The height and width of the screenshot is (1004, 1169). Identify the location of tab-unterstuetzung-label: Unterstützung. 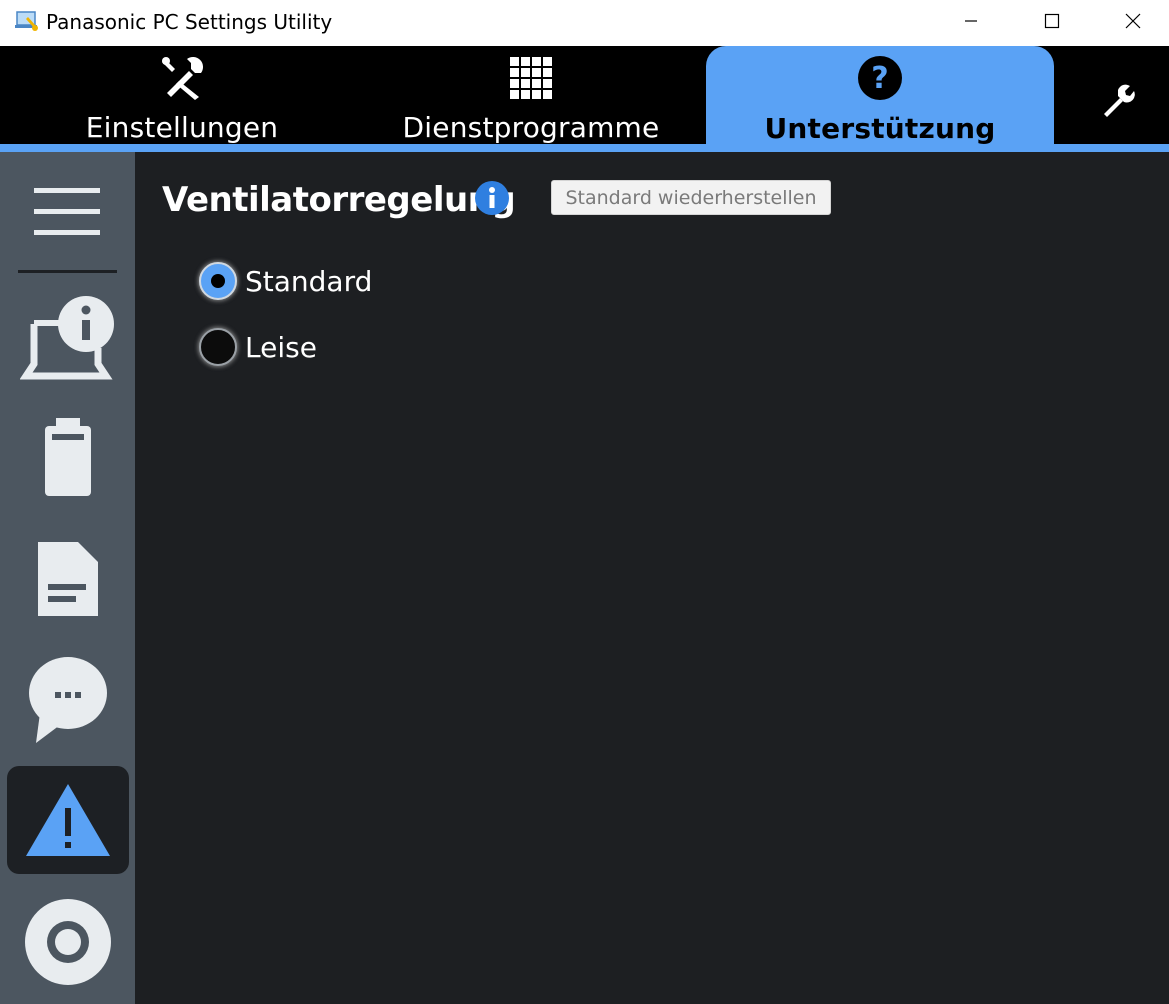
(880, 128).